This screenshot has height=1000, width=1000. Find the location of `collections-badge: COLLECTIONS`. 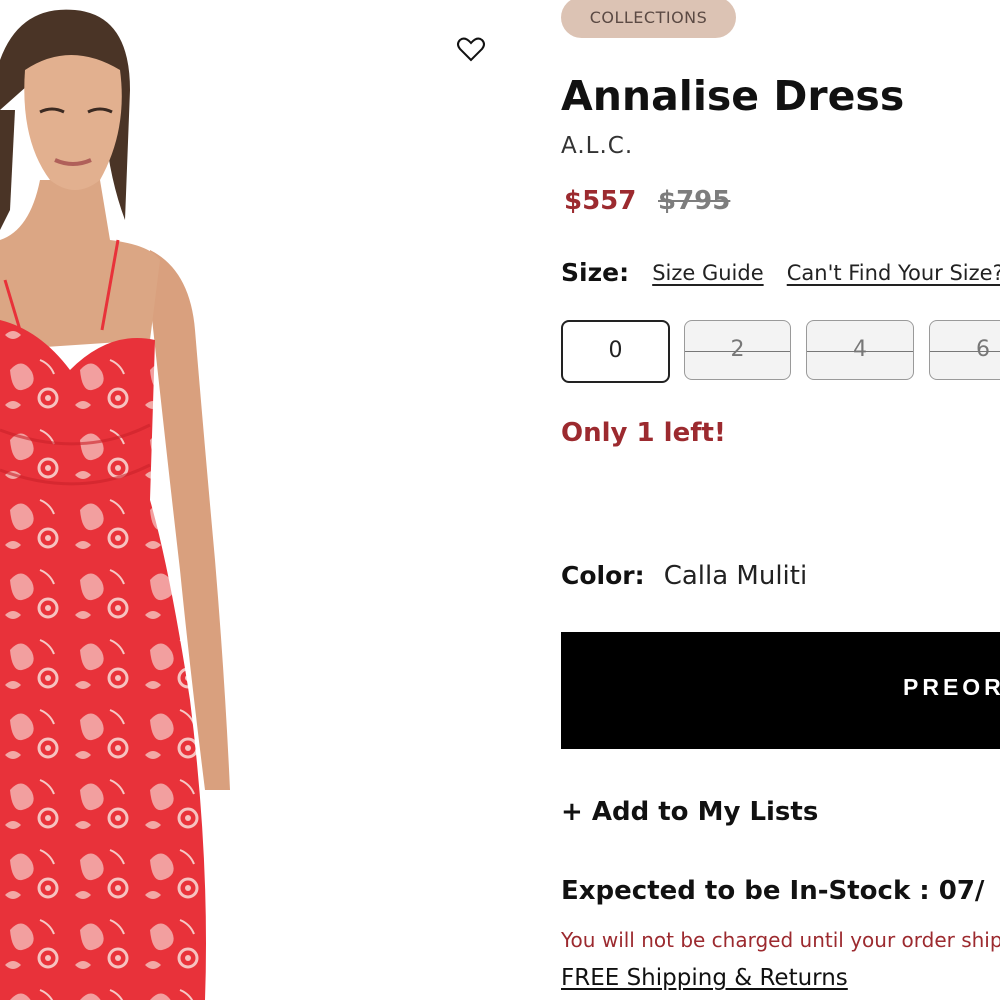

collections-badge: COLLECTIONS is located at coordinates (648, 19).